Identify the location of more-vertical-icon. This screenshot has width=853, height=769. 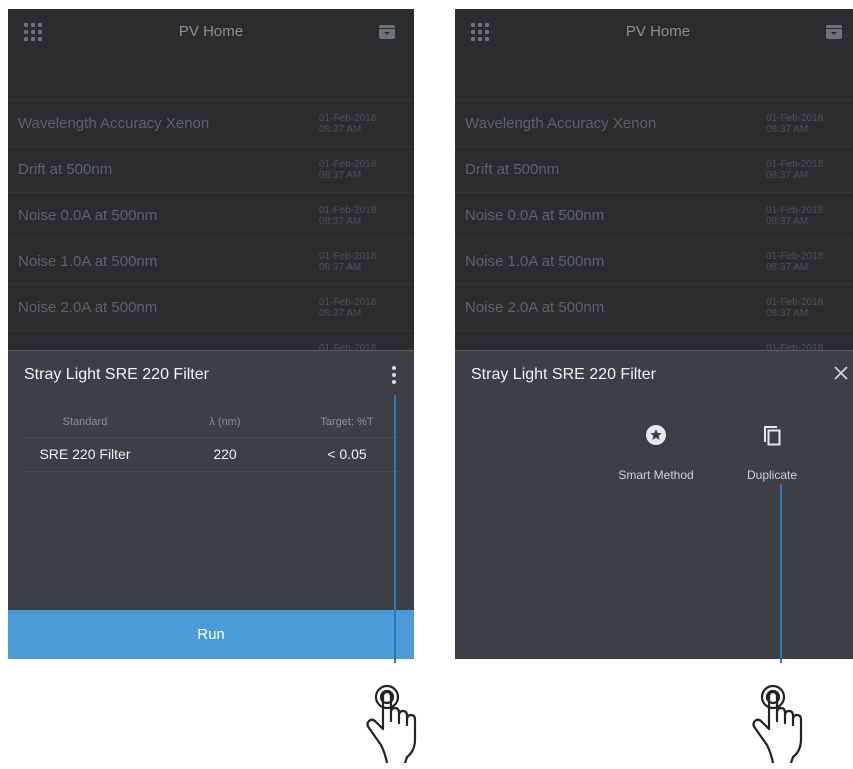
(394, 375).